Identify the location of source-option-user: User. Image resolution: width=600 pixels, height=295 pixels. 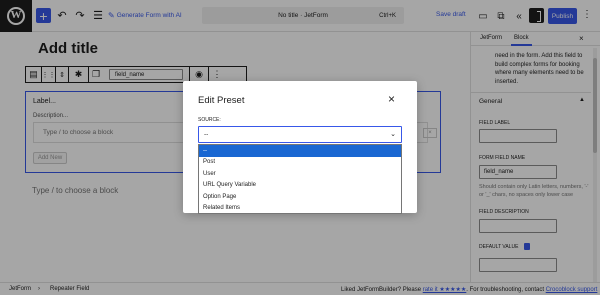
(300, 174).